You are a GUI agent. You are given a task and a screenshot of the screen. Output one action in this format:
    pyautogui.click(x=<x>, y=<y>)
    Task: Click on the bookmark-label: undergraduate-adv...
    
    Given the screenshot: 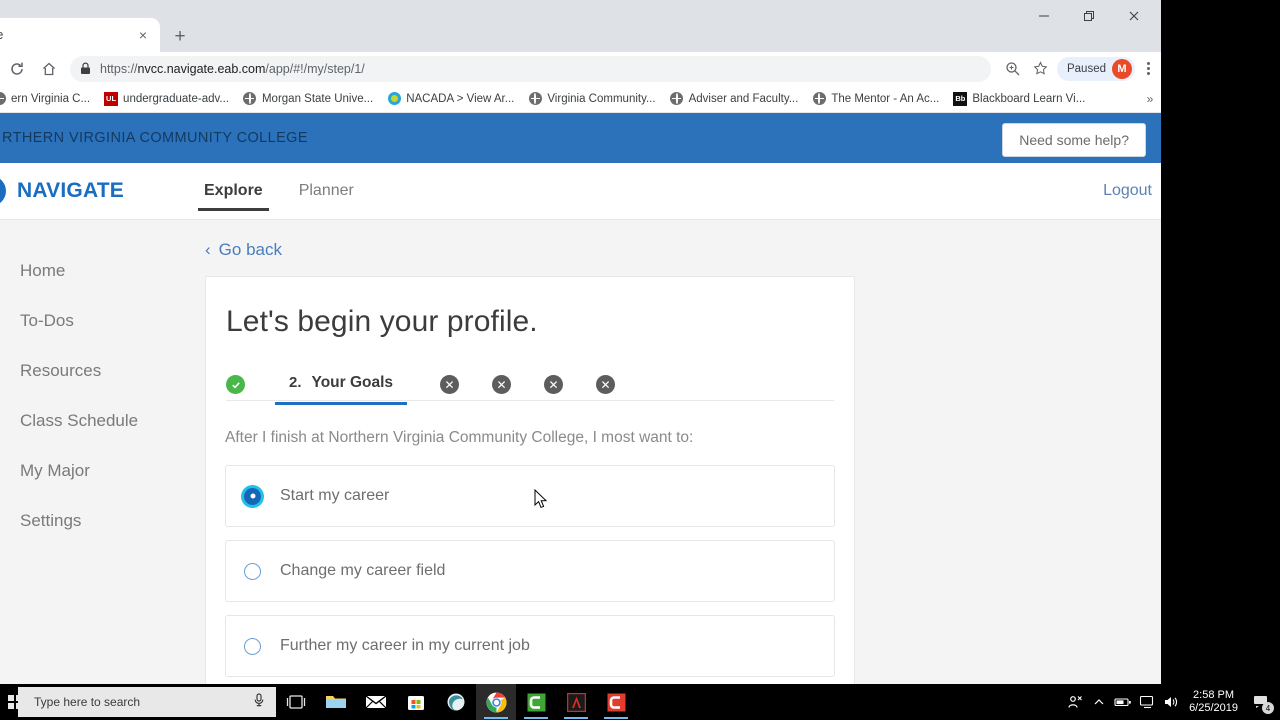 What is the action you would take?
    pyautogui.click(x=176, y=98)
    